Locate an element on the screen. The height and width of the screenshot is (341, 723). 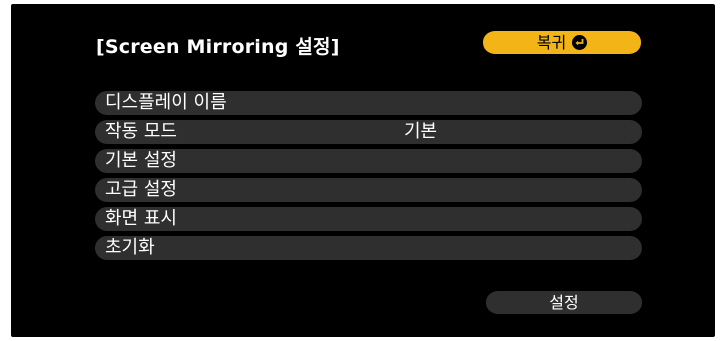
return-button-label: 복귀 is located at coordinates (551, 42).